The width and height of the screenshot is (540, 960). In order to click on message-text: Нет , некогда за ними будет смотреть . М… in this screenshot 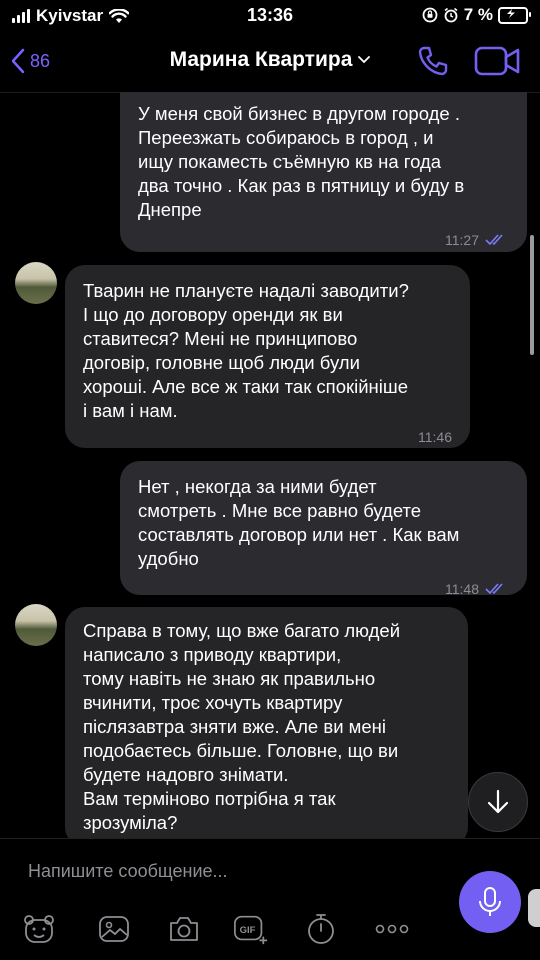, I will do `click(299, 522)`.